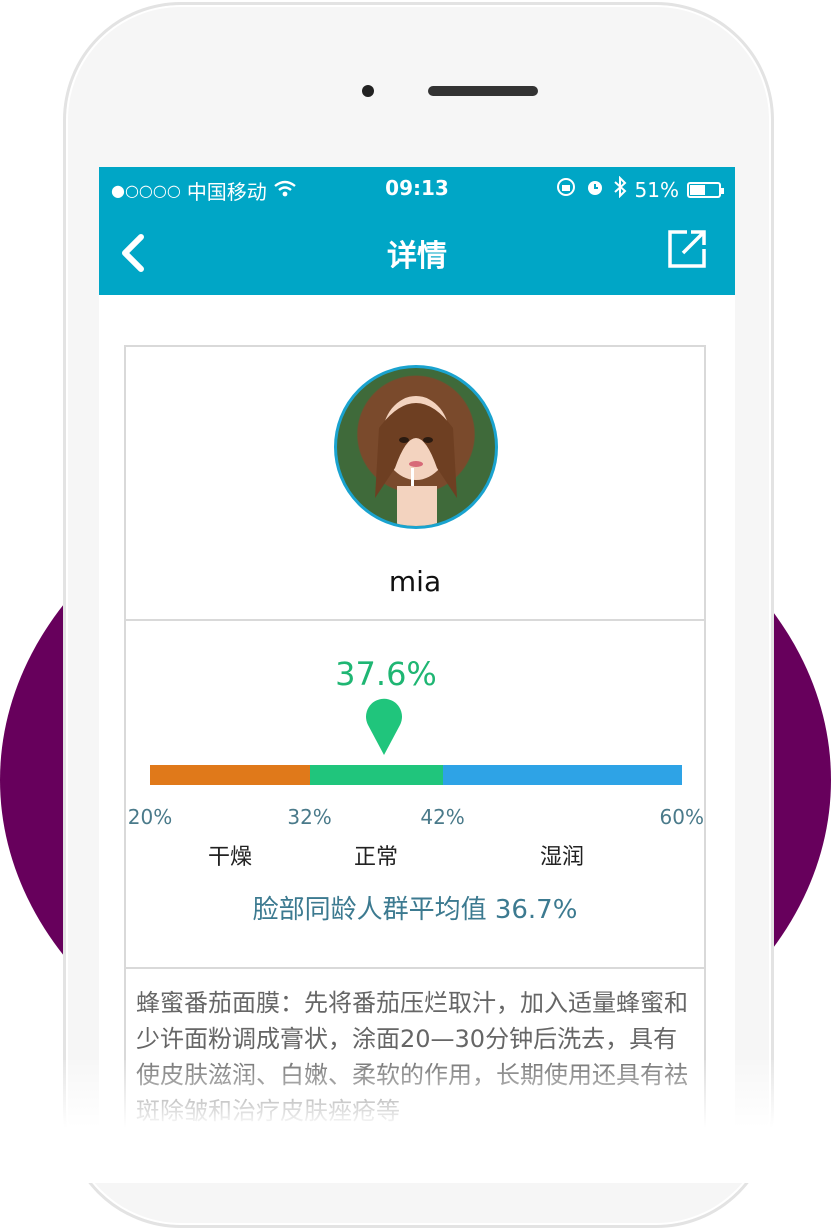  What do you see at coordinates (417, 256) in the screenshot?
I see `page-title: 详情` at bounding box center [417, 256].